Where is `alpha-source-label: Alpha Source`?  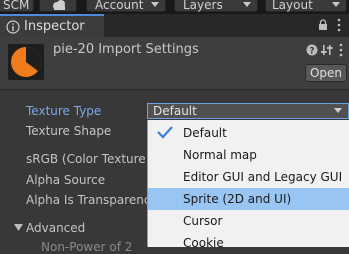 alpha-source-label: Alpha Source is located at coordinates (66, 180).